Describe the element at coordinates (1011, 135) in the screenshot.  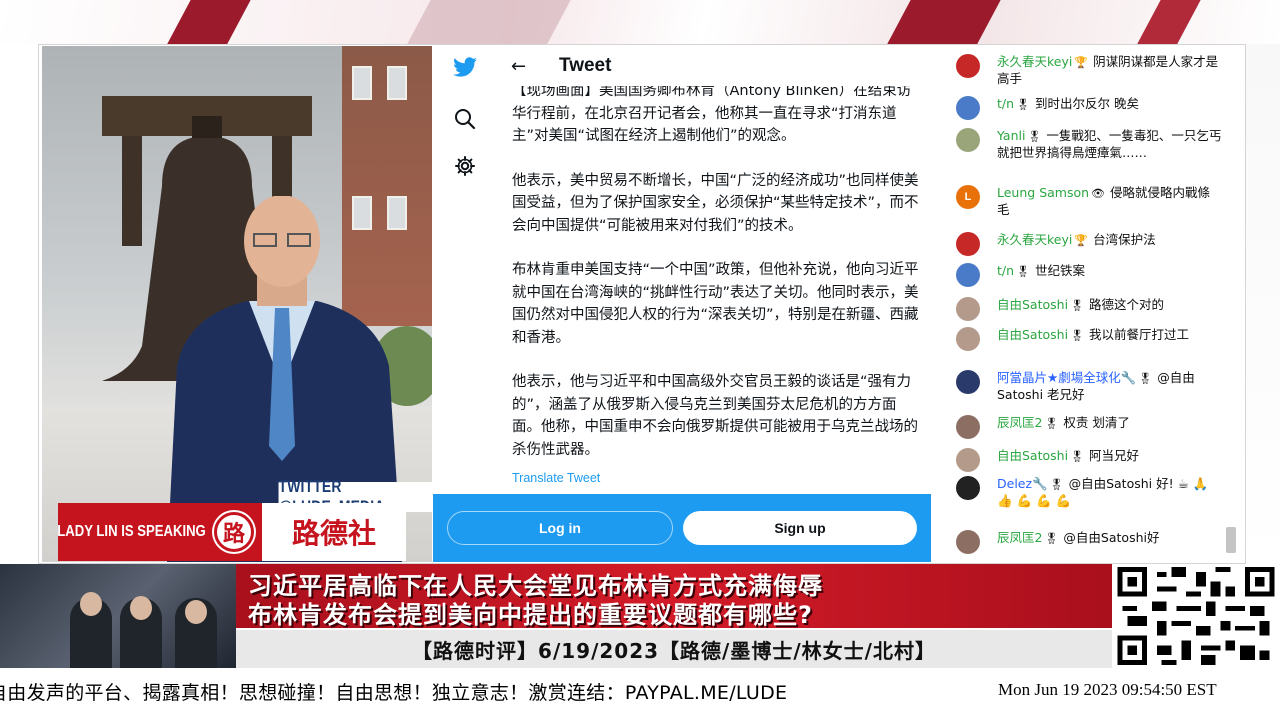
I see `chat-author: Yanli` at that location.